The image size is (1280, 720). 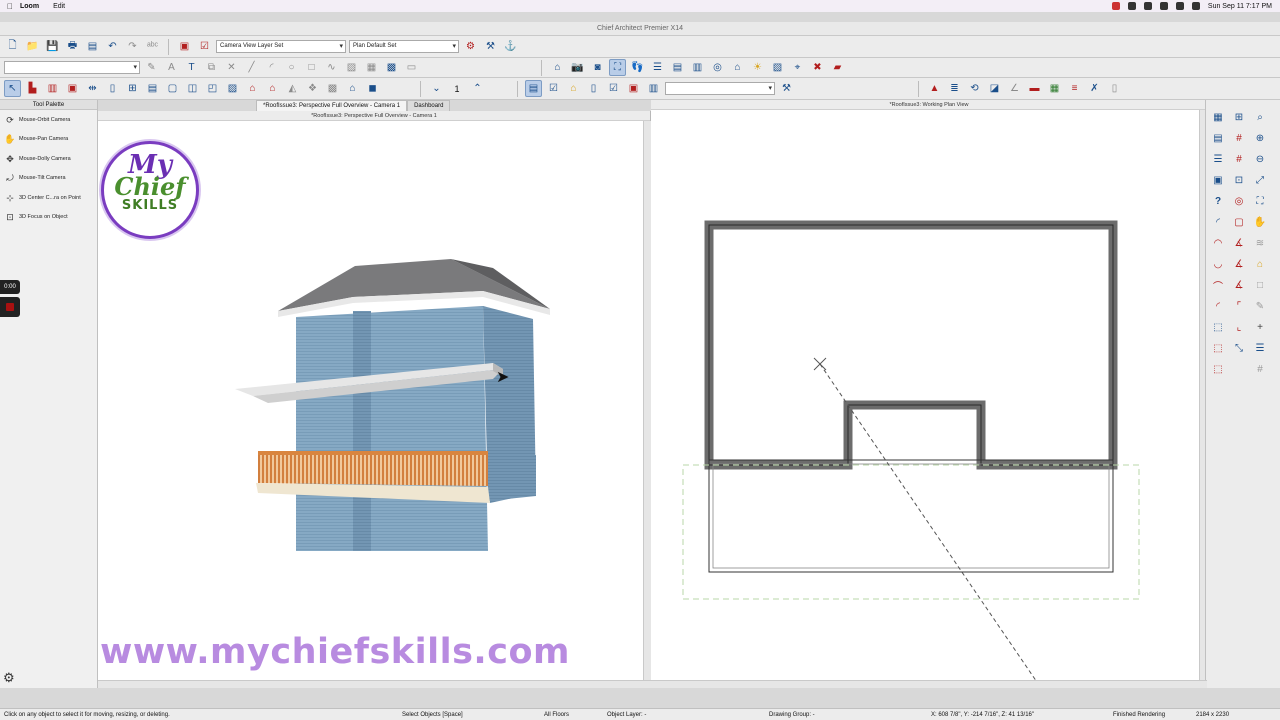 I want to click on doc-icon: ▯, so click(x=1114, y=88).